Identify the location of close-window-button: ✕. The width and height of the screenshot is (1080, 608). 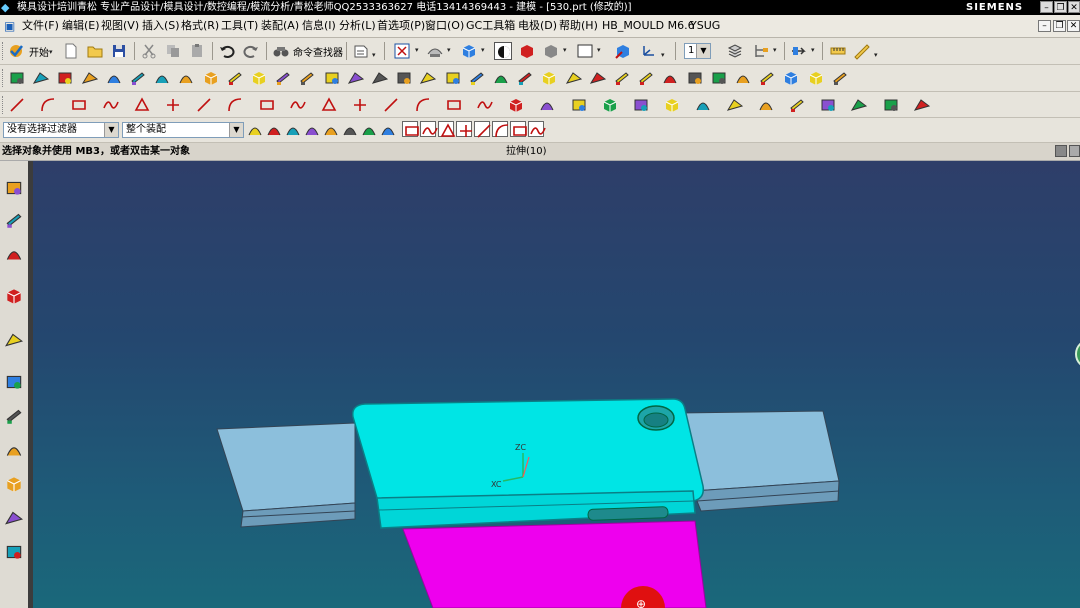
(1074, 7).